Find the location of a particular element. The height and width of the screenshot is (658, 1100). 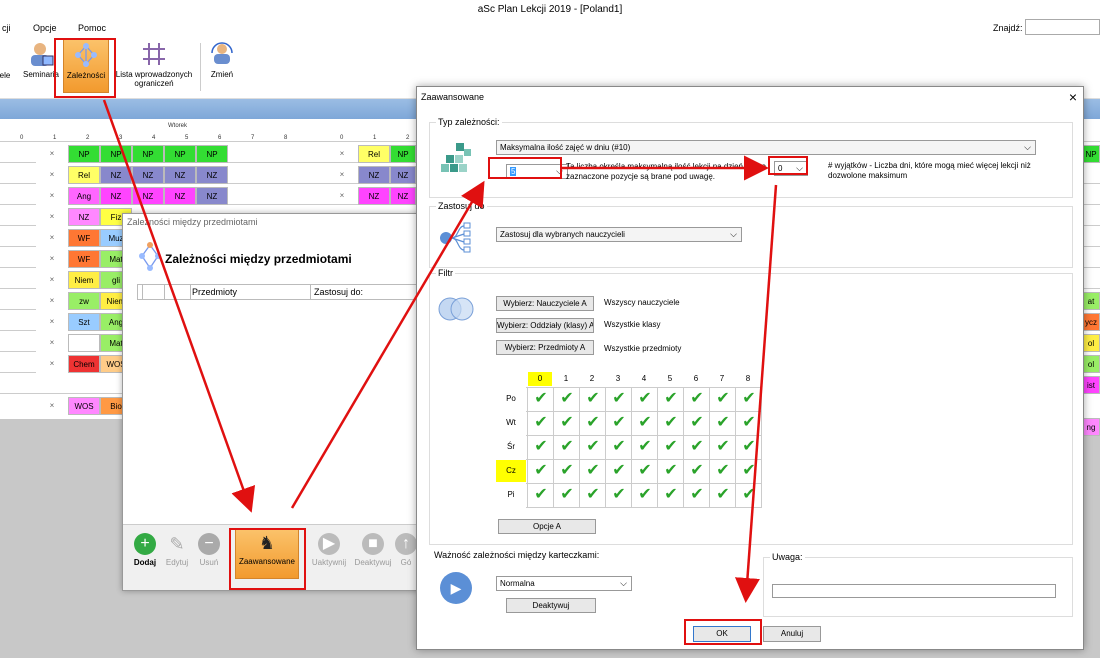

ribbon-lista-button: Lista wprowadzonych ograniczeń is located at coordinates (154, 63).